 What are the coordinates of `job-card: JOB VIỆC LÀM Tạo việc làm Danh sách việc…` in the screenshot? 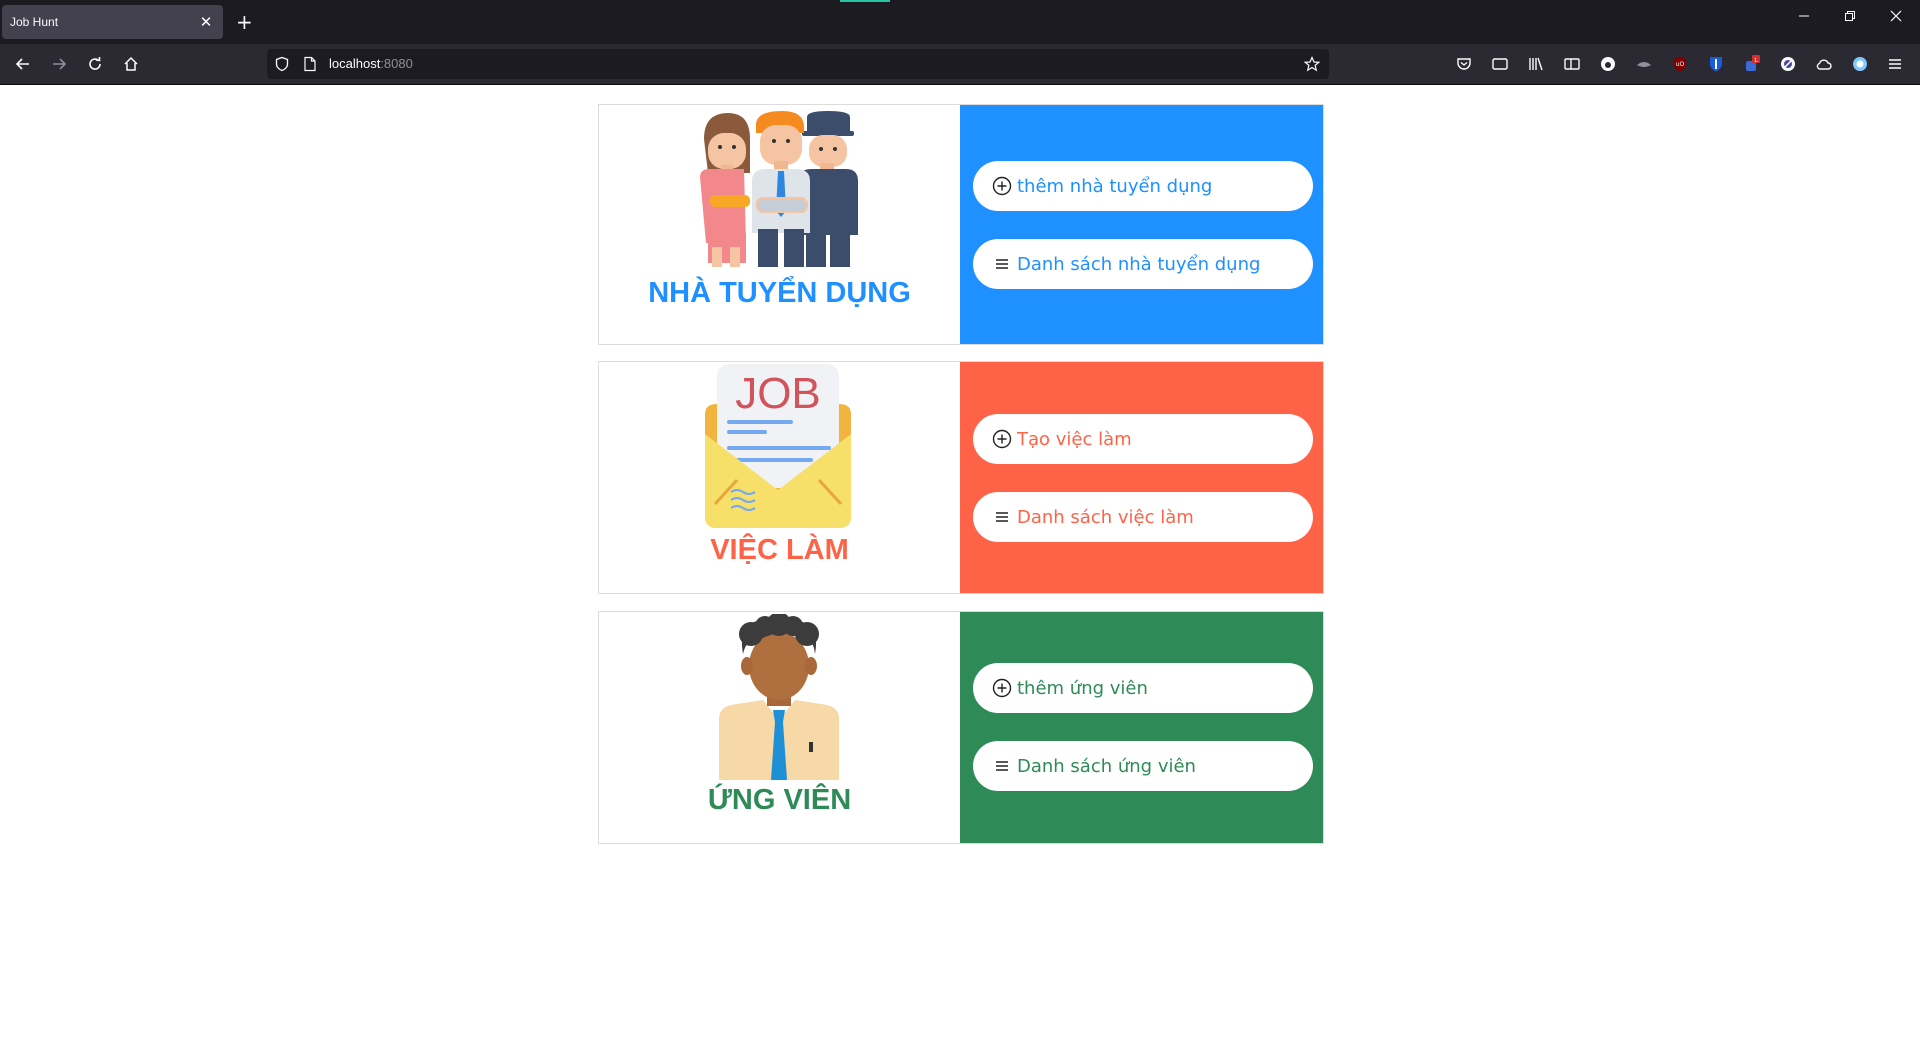 It's located at (961, 477).